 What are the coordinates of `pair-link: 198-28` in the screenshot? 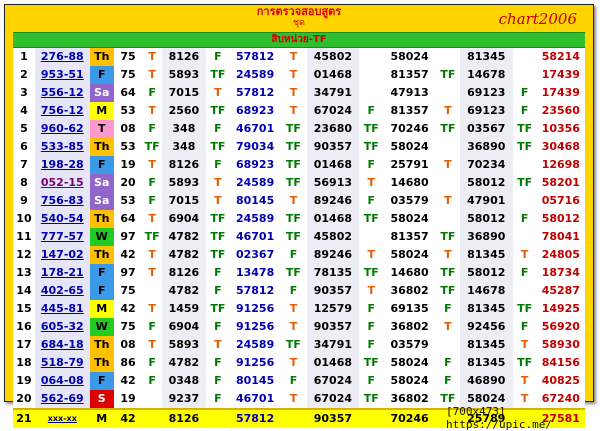 It's located at (62, 165).